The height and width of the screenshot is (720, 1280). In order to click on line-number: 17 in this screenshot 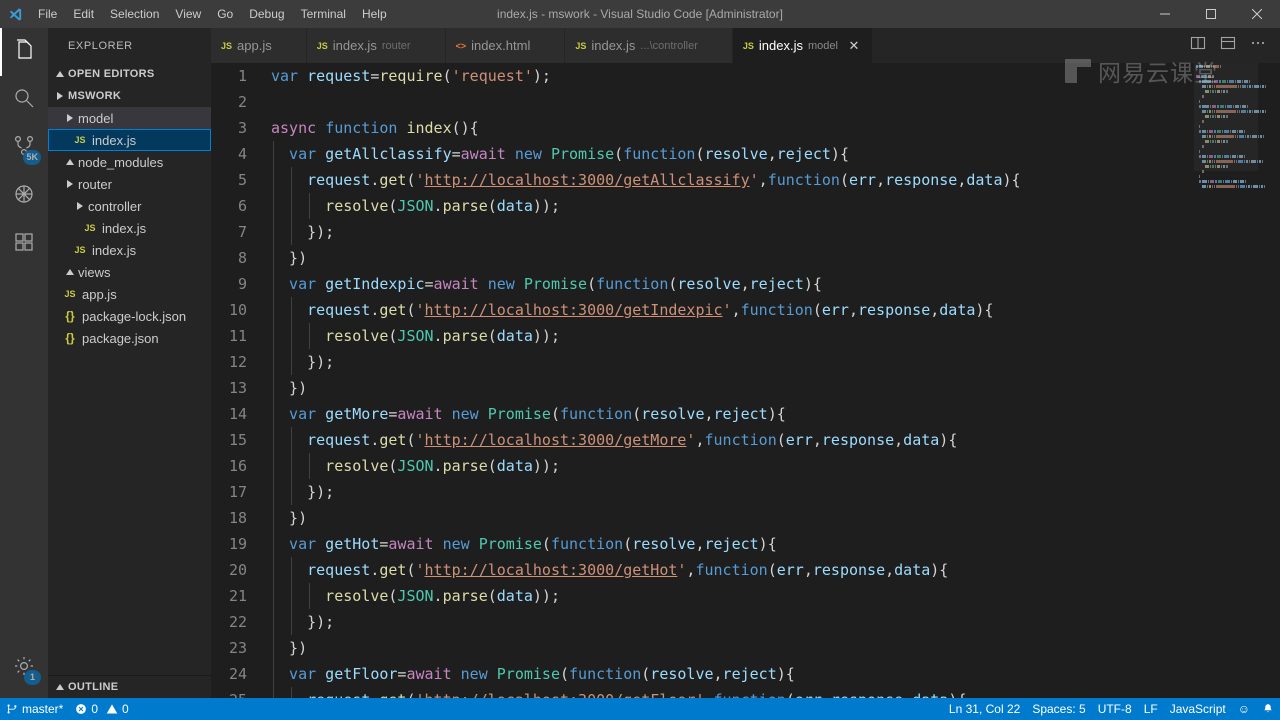, I will do `click(237, 492)`.